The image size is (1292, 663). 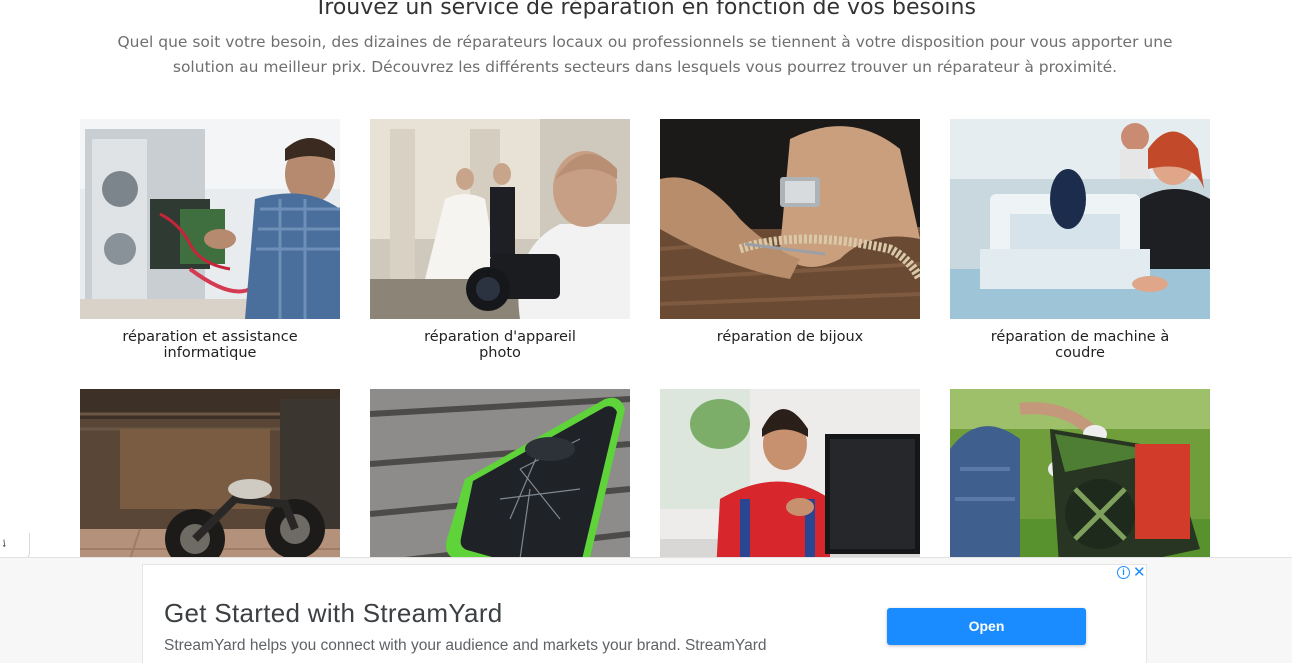 What do you see at coordinates (1123, 572) in the screenshot?
I see `info-icon: i` at bounding box center [1123, 572].